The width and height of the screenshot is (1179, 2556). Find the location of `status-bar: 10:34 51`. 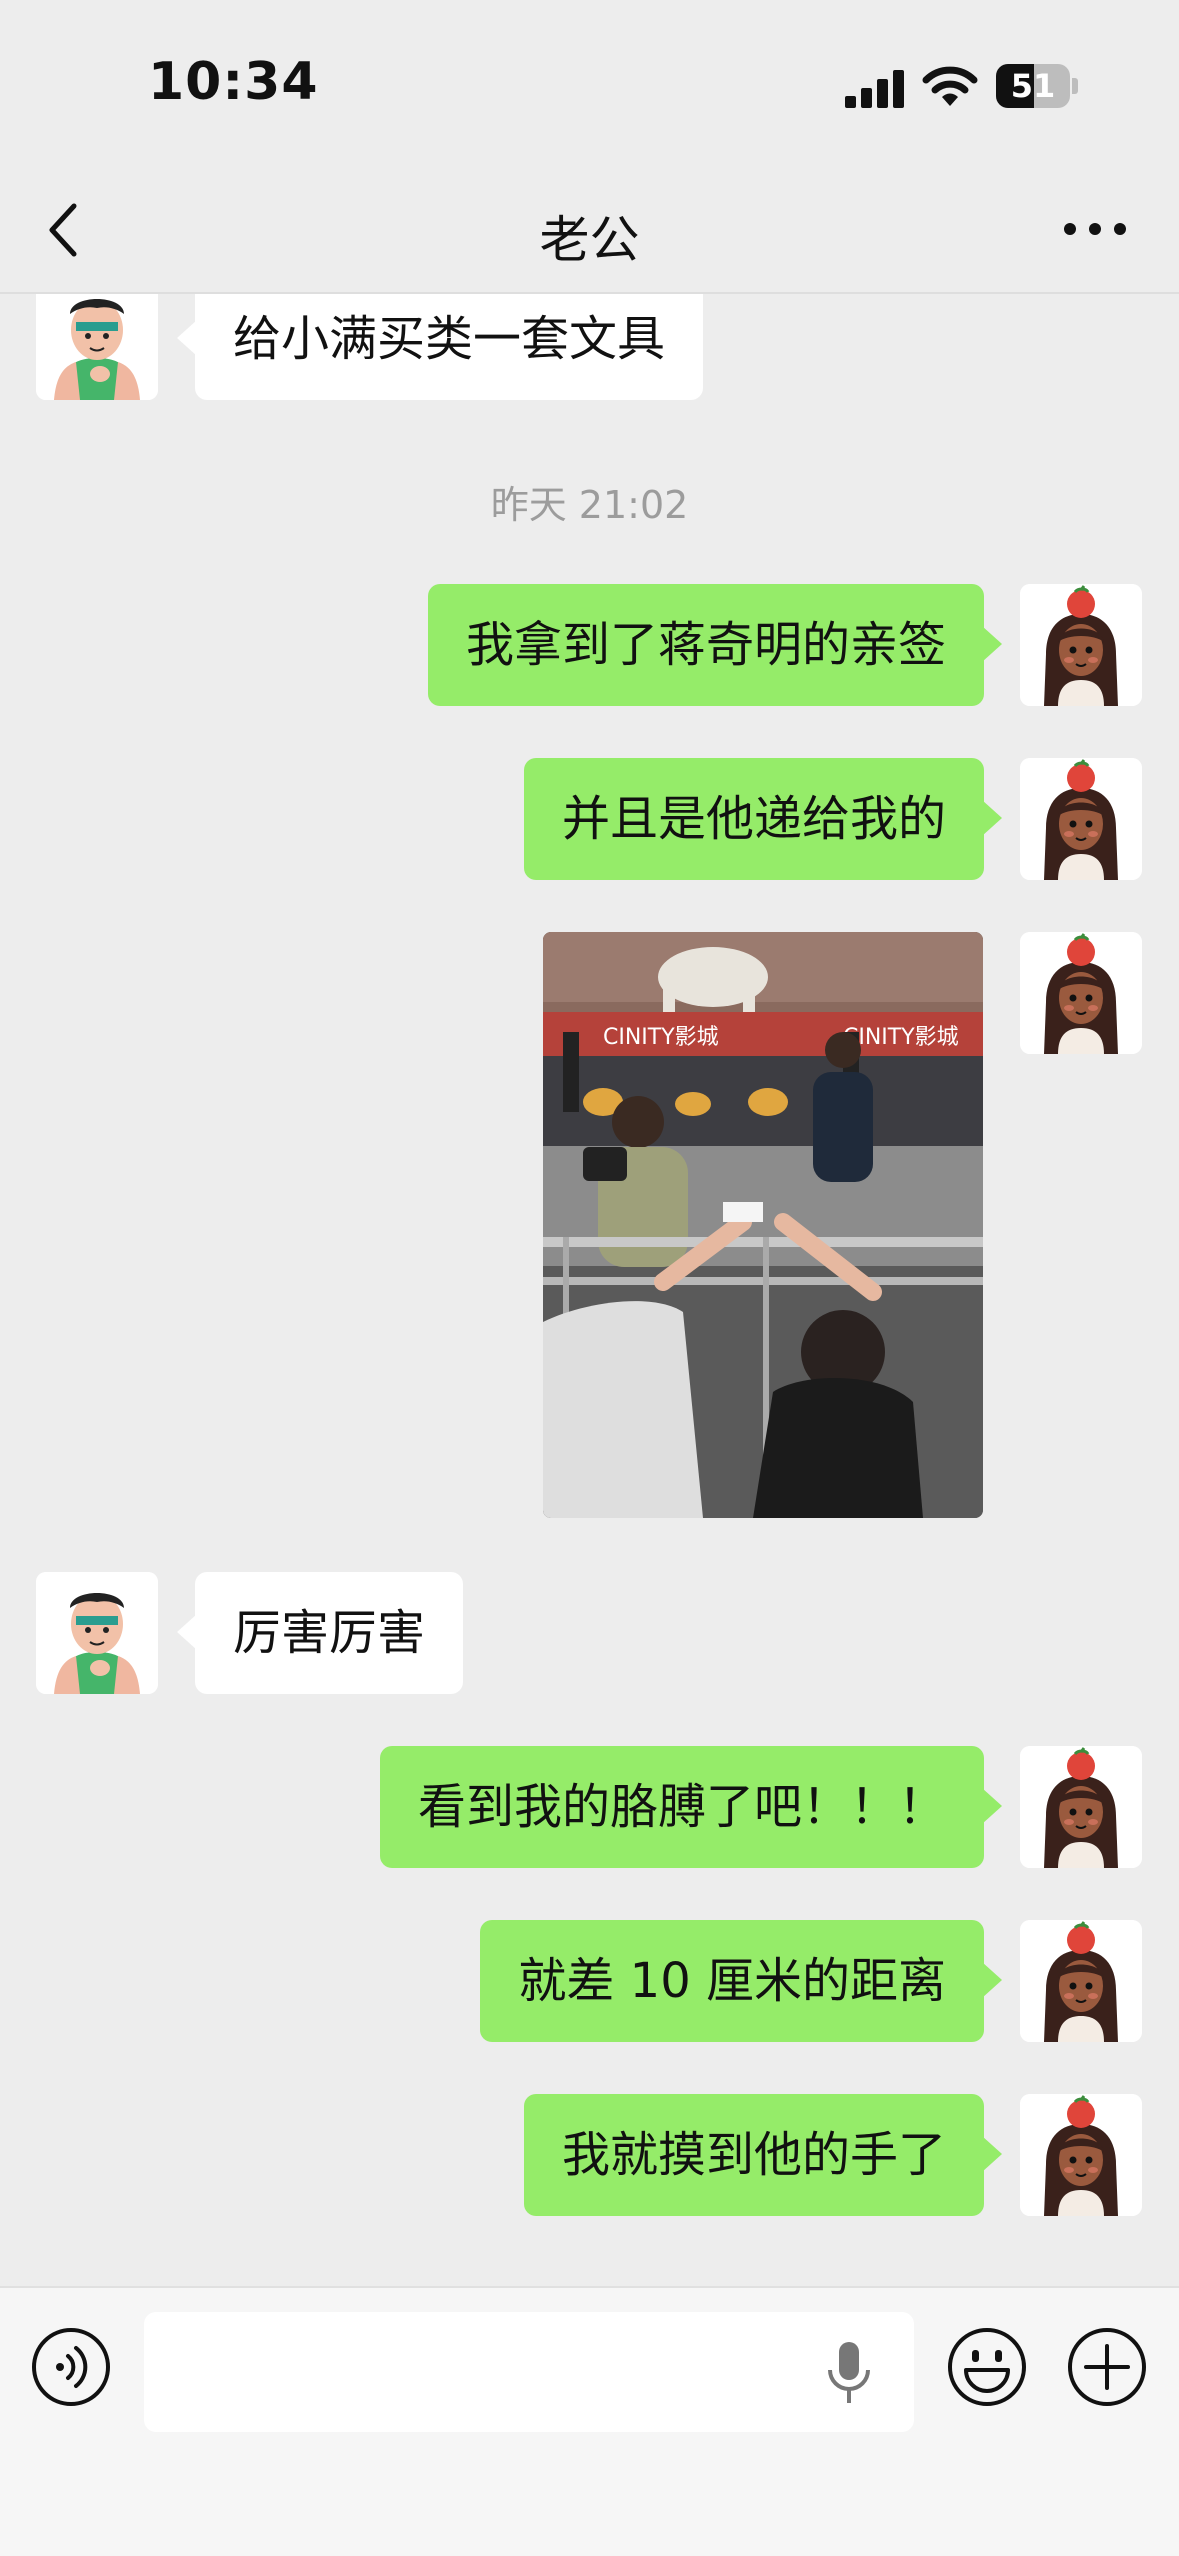

status-bar: 10:34 51 is located at coordinates (589, 85).